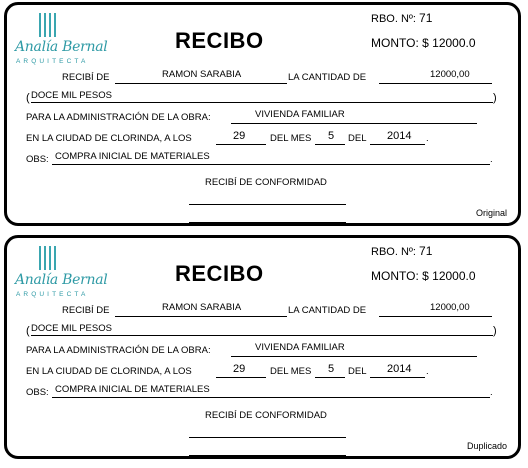 The width and height of the screenshot is (528, 468). What do you see at coordinates (486, 446) in the screenshot?
I see `copy-label: Duplicado` at bounding box center [486, 446].